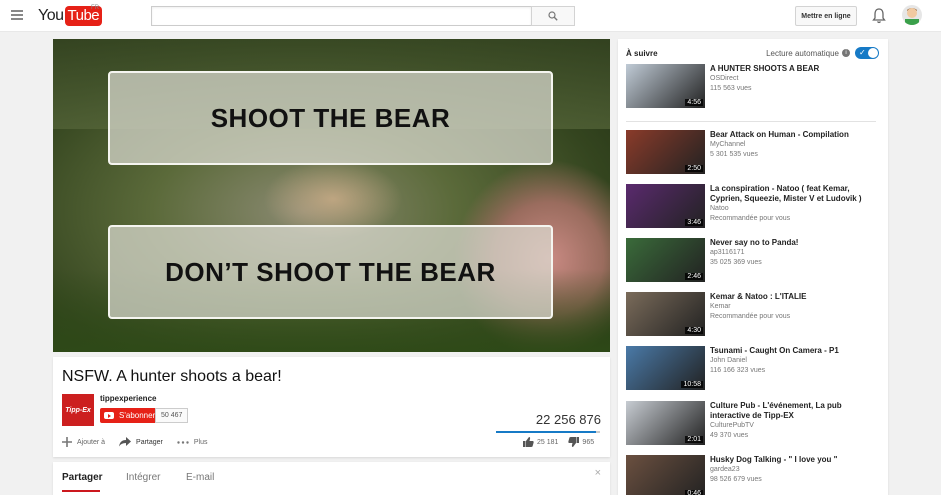  I want to click on video-thumbnail: 0:46, so click(665, 475).